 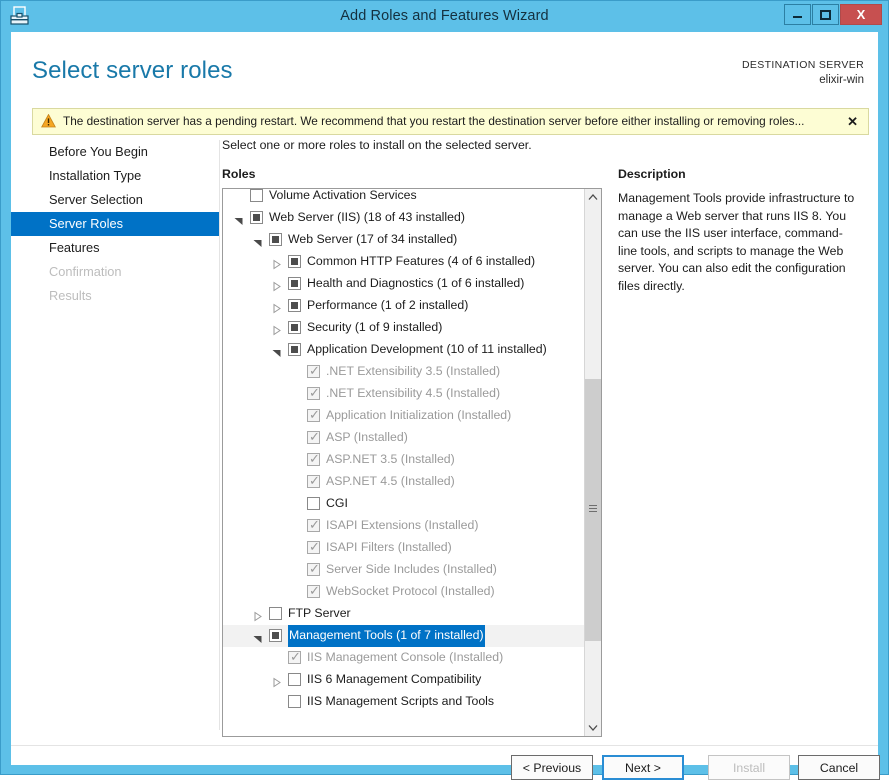 I want to click on tree-row-label: FTP Server, so click(x=319, y=613).